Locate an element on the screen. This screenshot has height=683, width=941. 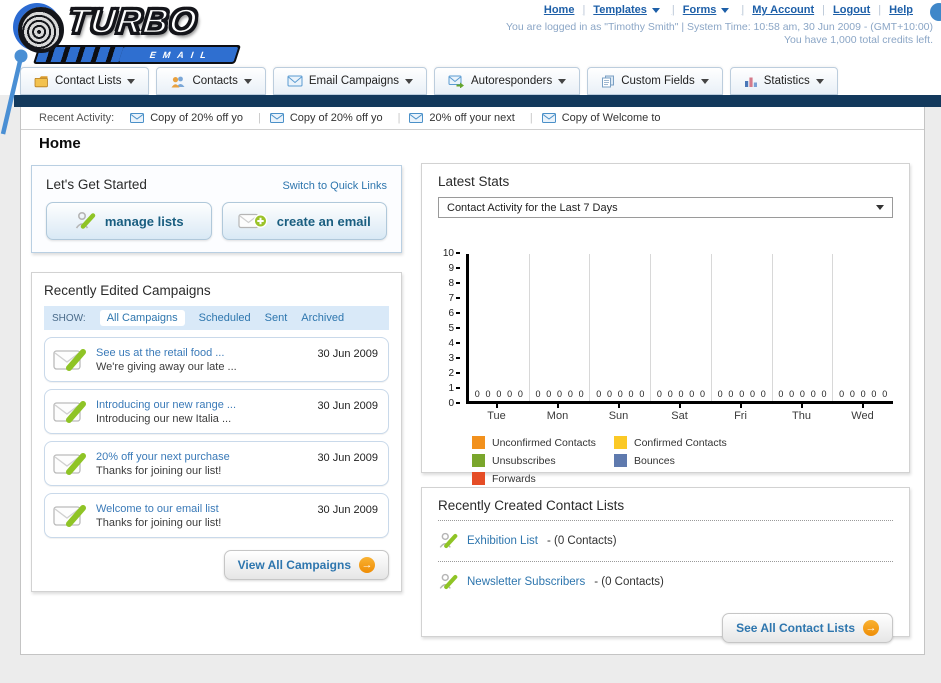
tab-custom-fields-label: Custom Fields is located at coordinates (658, 81).